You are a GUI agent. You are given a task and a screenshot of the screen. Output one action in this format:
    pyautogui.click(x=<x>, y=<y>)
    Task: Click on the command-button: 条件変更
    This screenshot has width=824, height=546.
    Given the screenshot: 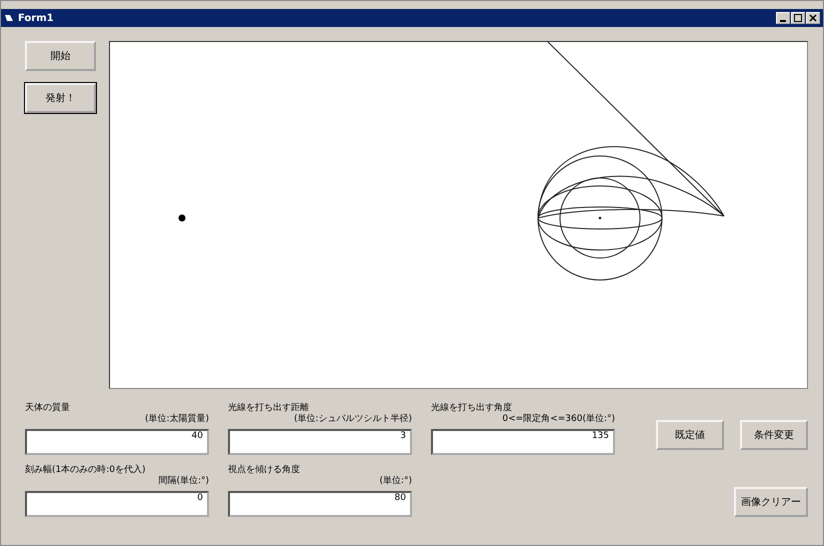 What is the action you would take?
    pyautogui.click(x=774, y=435)
    